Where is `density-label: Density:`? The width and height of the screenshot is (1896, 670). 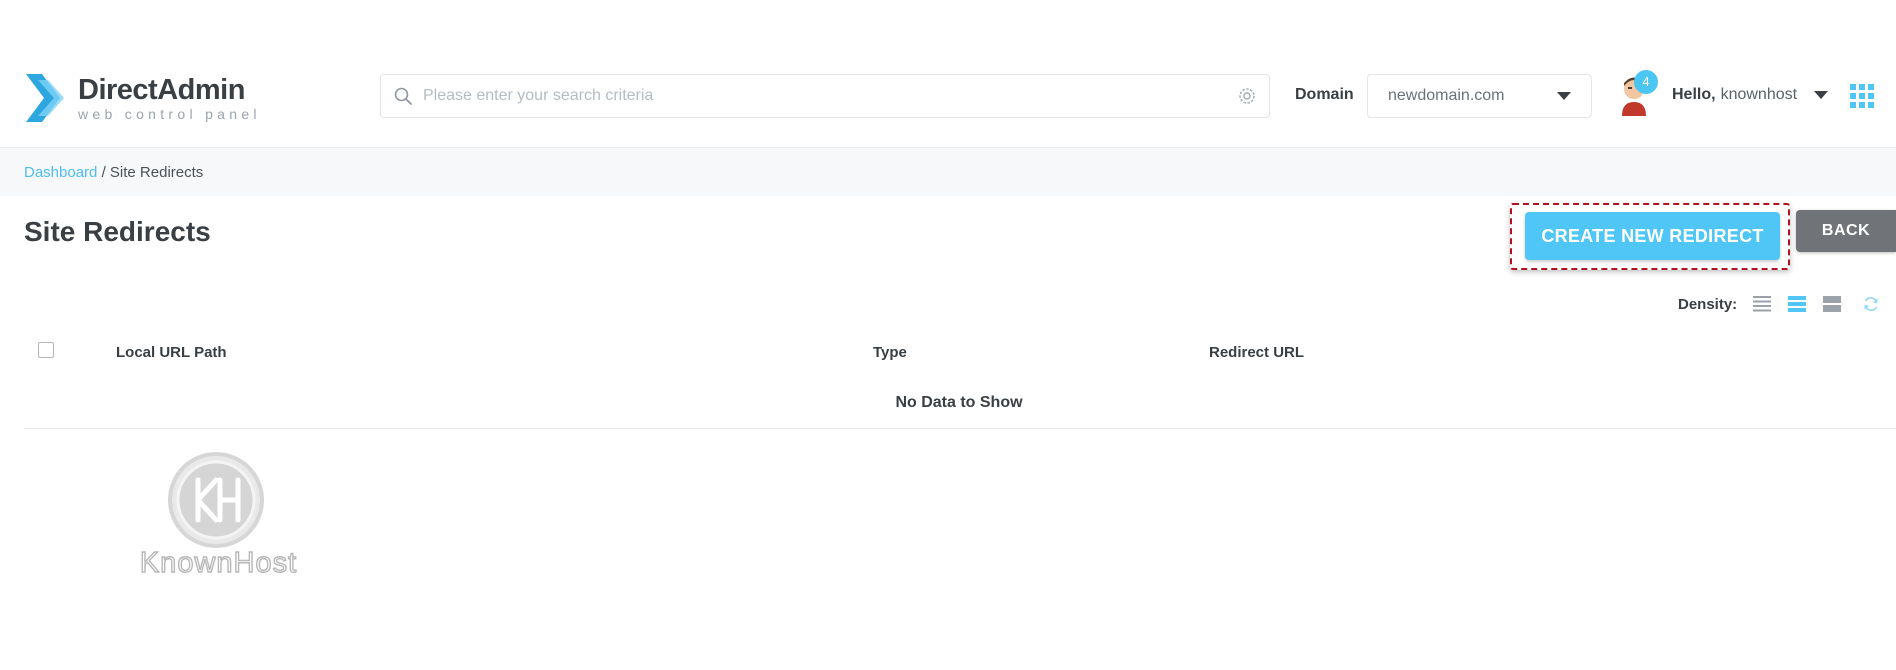
density-label: Density: is located at coordinates (1708, 304).